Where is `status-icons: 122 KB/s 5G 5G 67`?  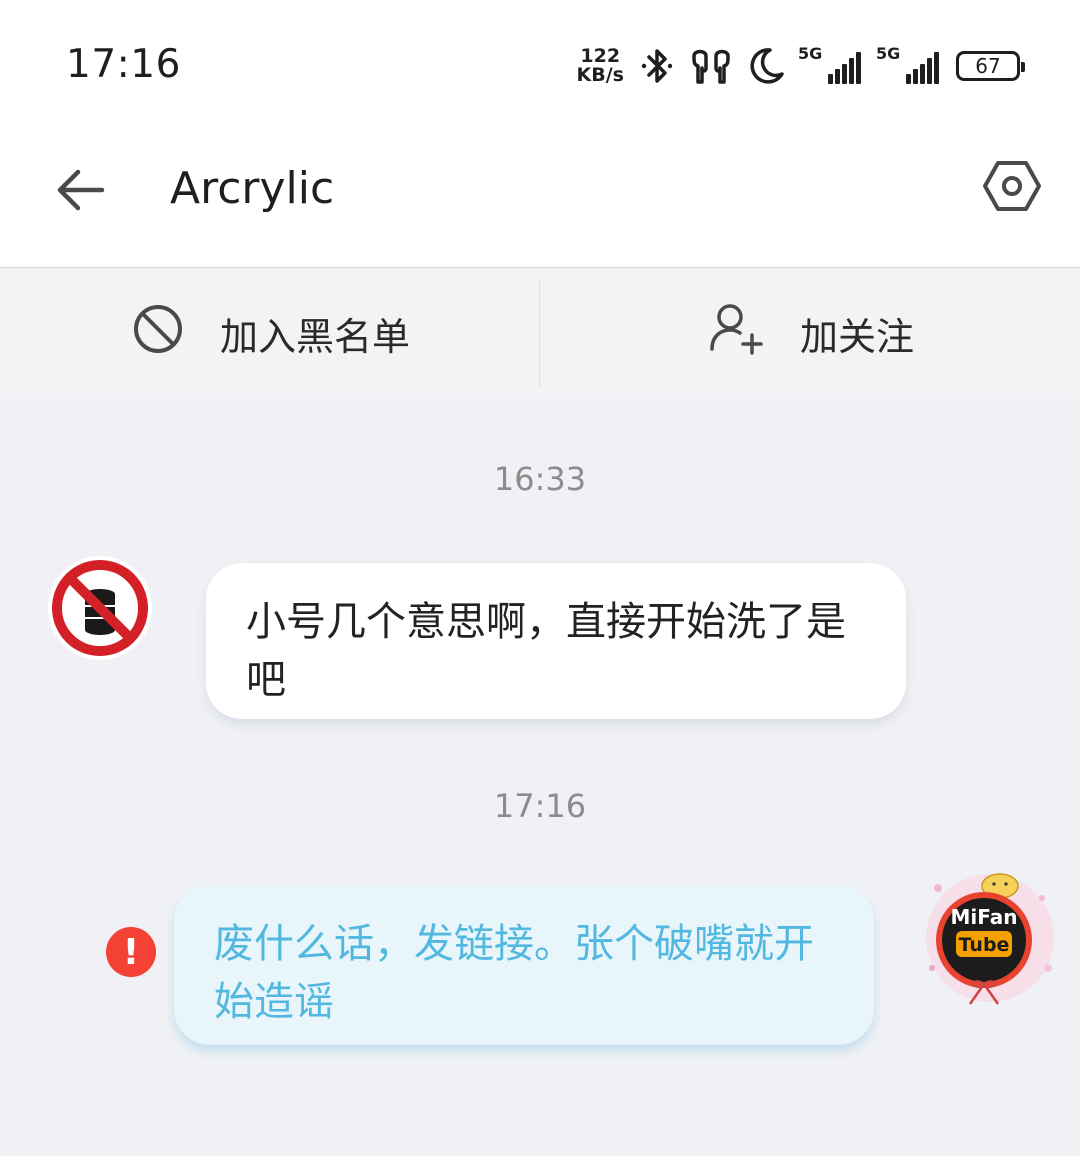
status-icons: 122 KB/s 5G 5G 67 is located at coordinates (801, 66).